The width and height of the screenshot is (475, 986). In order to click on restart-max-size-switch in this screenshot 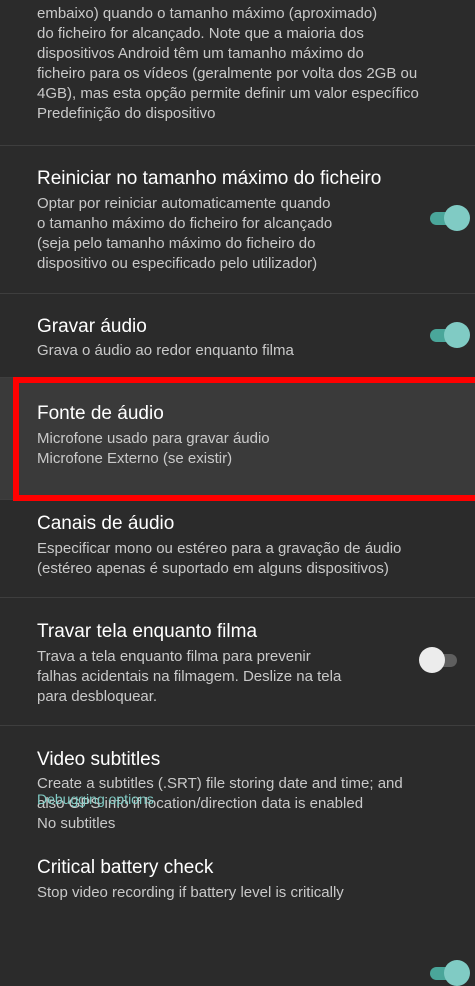, I will do `click(449, 218)`.